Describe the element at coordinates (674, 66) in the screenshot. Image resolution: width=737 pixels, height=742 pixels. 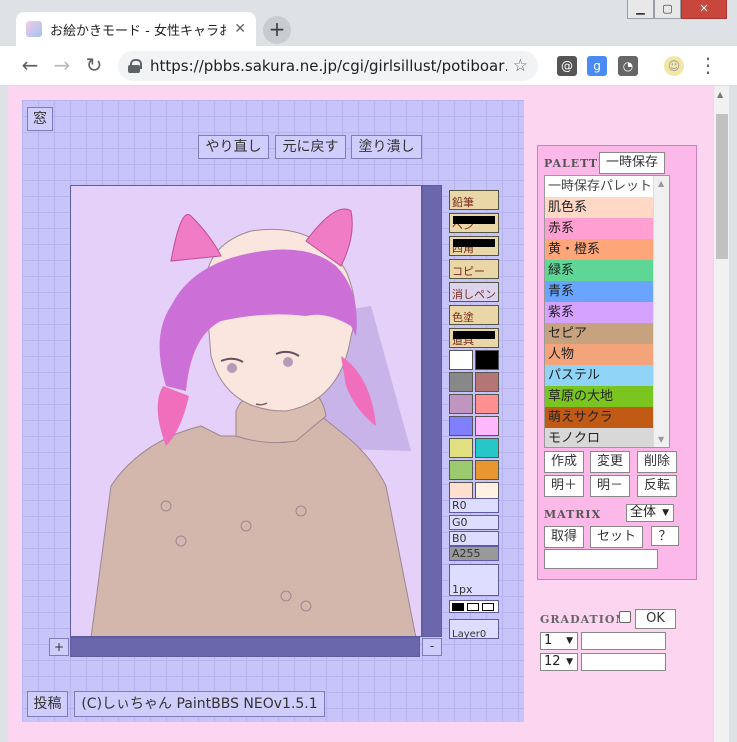
I see `profile-avatar-icon: ☺` at that location.